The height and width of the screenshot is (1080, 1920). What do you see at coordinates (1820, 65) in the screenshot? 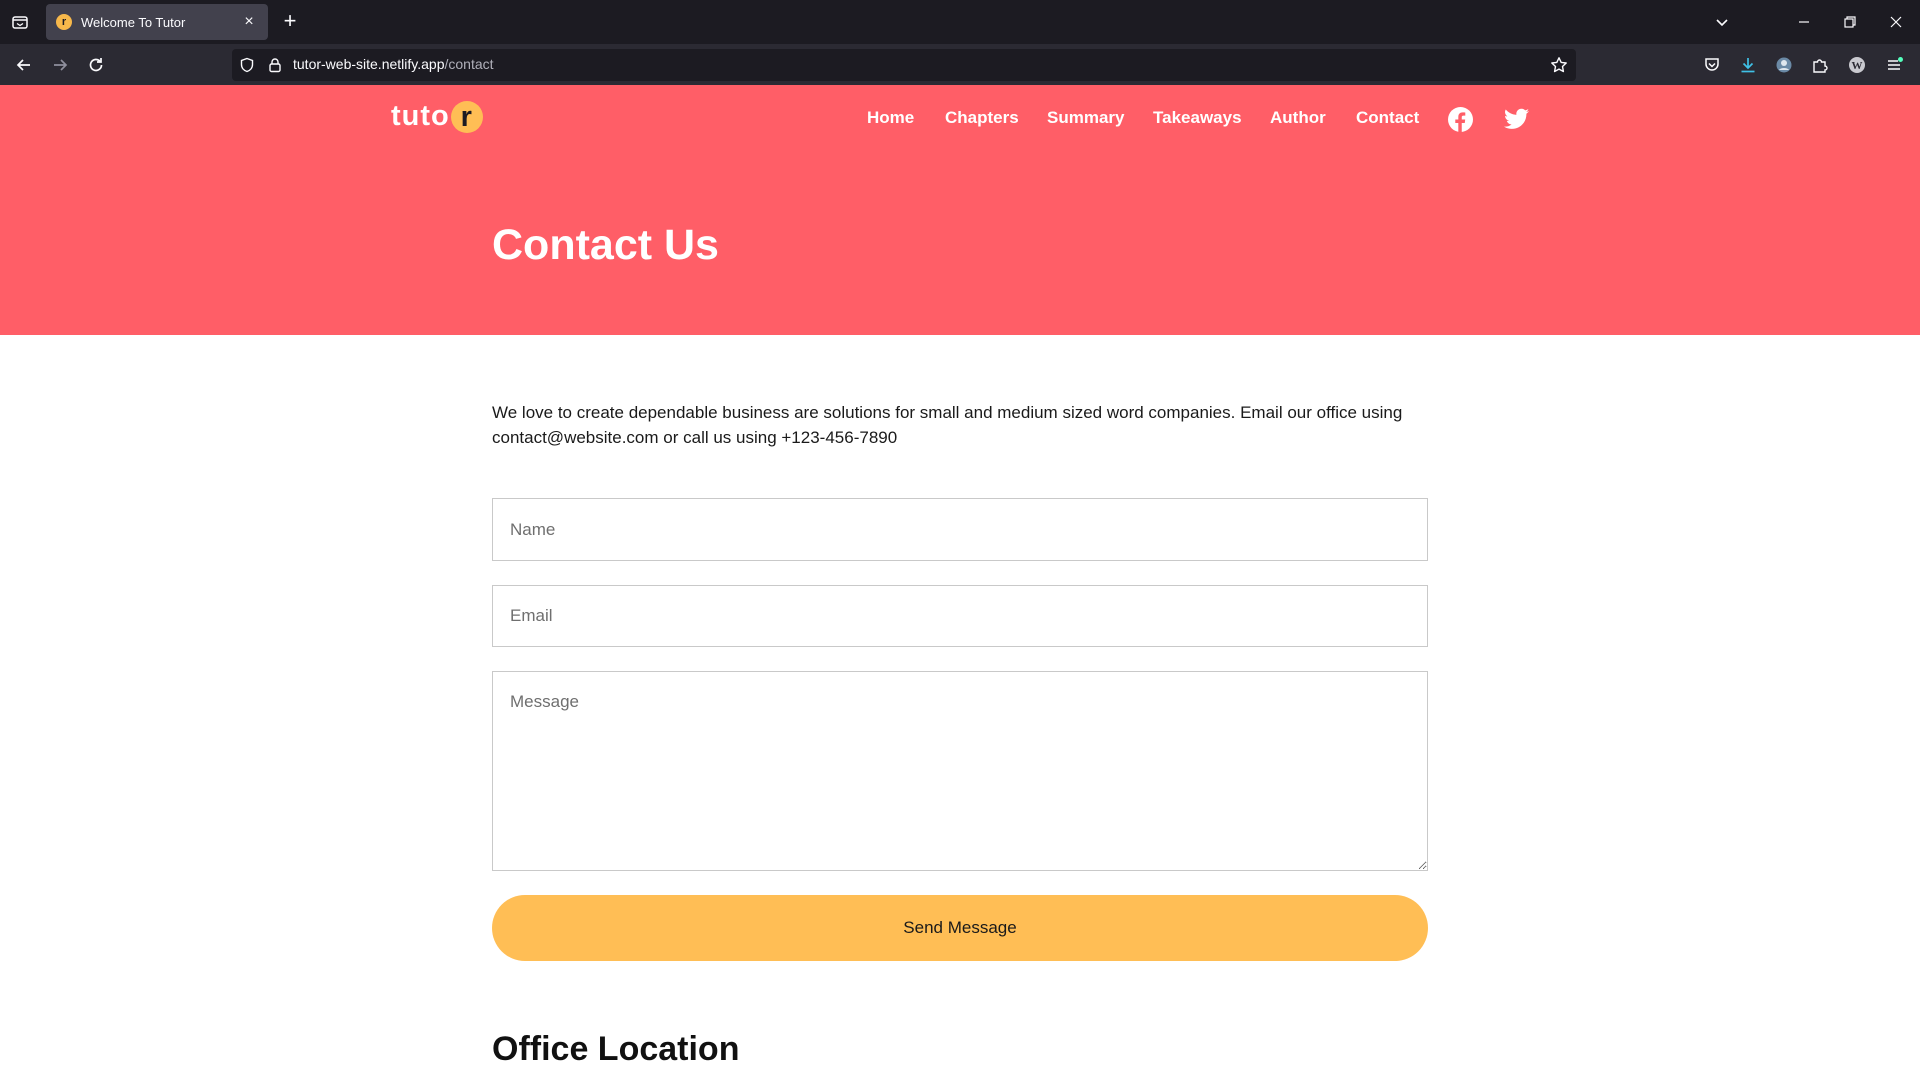
I see `extensions-icon` at bounding box center [1820, 65].